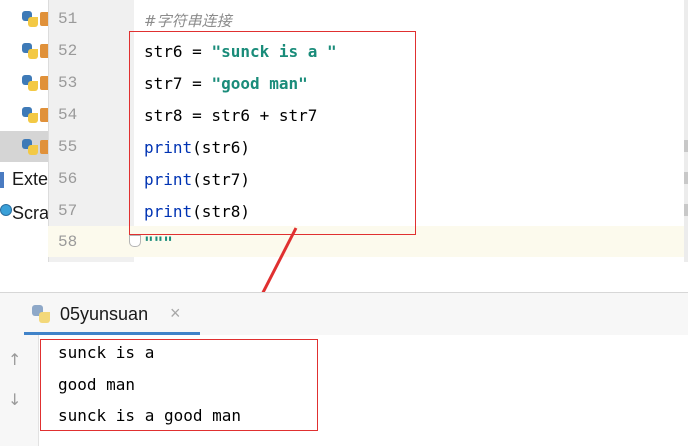 The height and width of the screenshot is (446, 688). I want to click on code-comment: #字符串连接, so click(188, 21).